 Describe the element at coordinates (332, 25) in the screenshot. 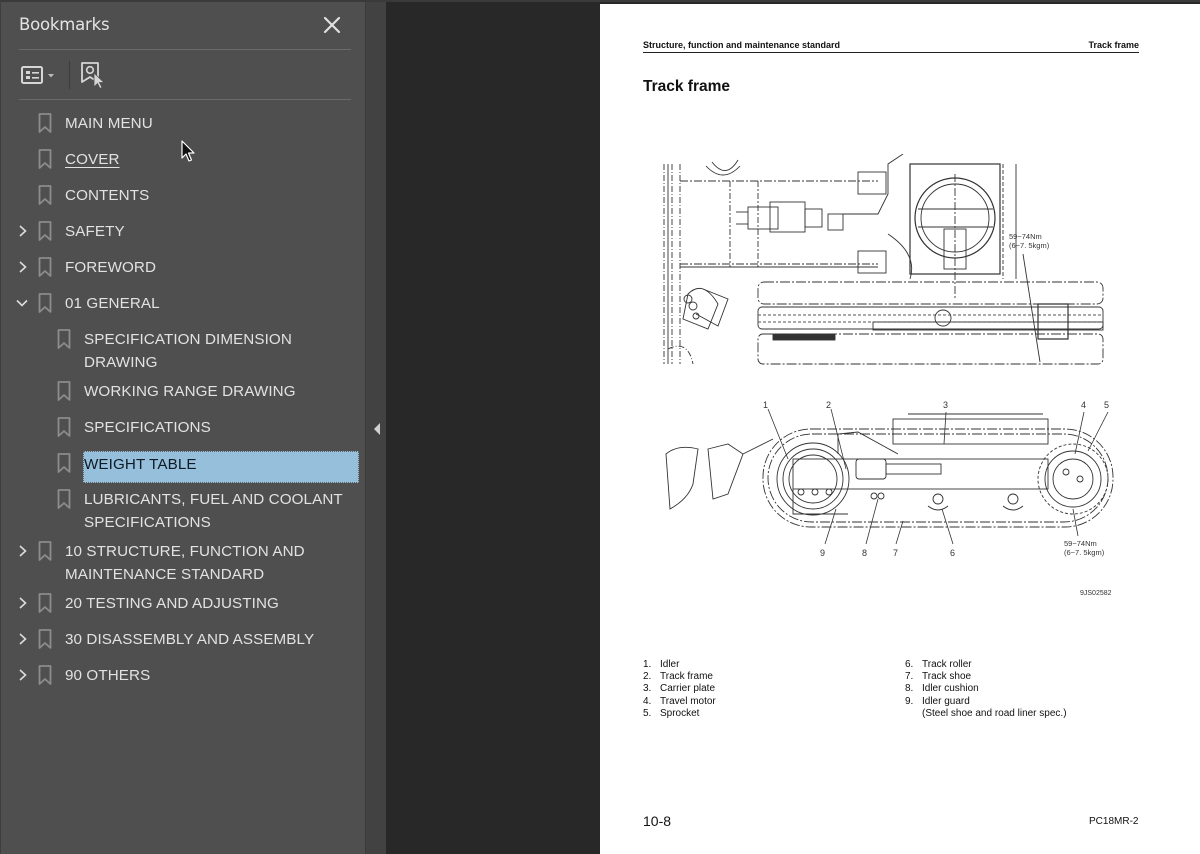

I see `close-icon` at that location.